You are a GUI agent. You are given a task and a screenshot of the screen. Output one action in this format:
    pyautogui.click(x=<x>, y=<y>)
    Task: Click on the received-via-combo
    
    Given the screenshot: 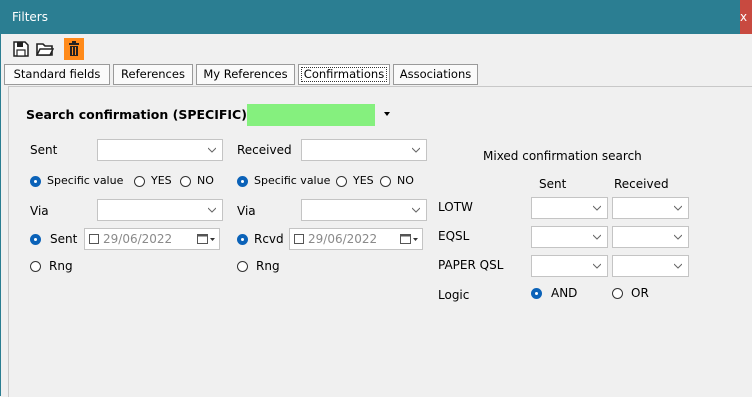 What is the action you would take?
    pyautogui.click(x=364, y=210)
    